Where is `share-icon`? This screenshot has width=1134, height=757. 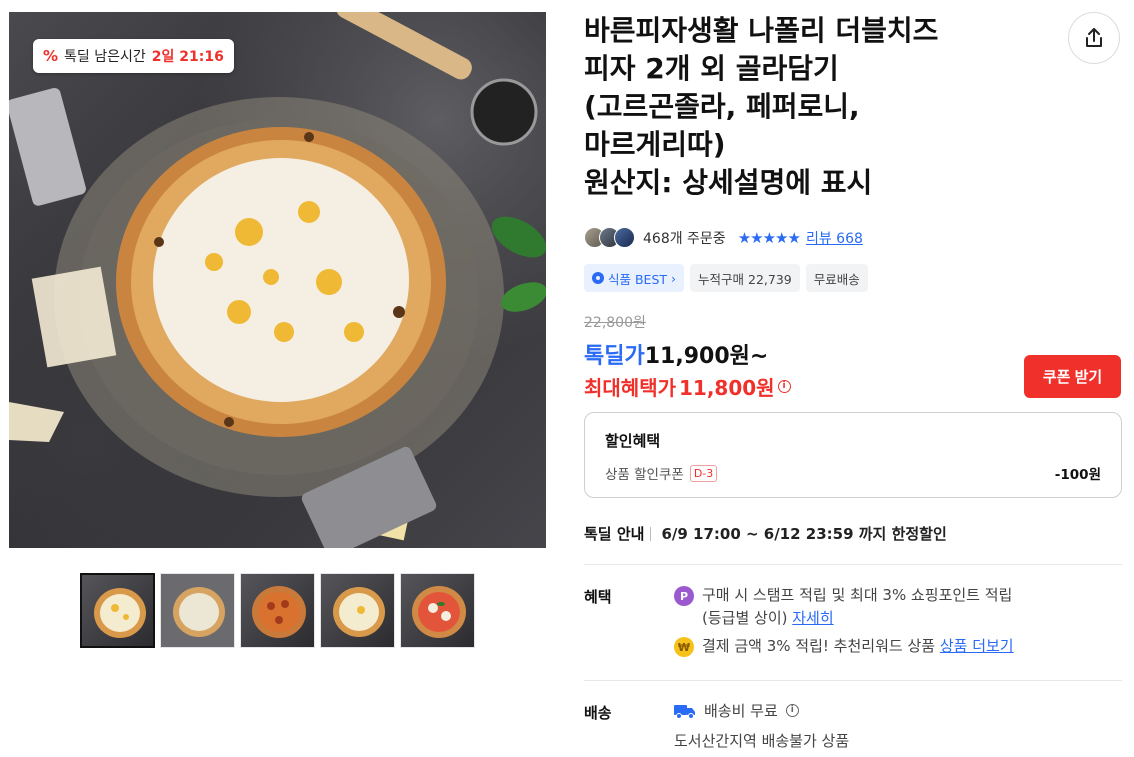
share-icon is located at coordinates (1094, 37).